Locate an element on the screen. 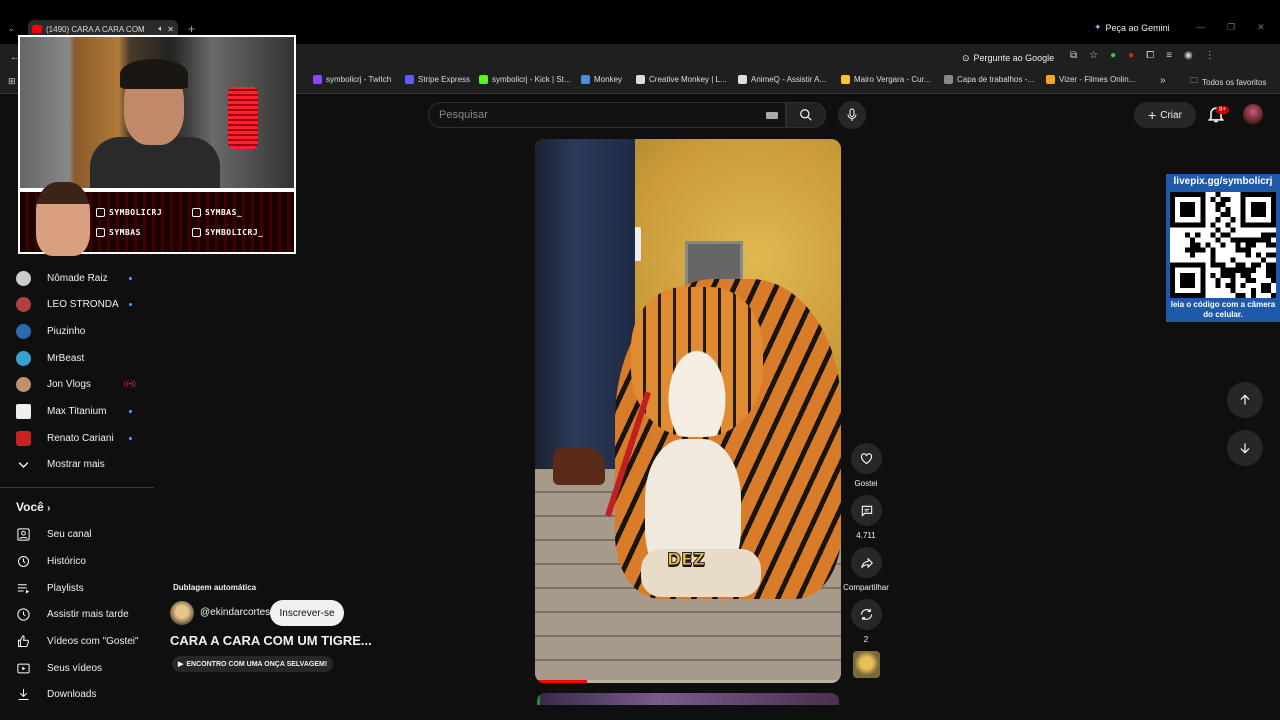 Image resolution: width=1280 pixels, height=720 pixels. sidebar-subscription-item: Renato Cariani is located at coordinates (74, 438).